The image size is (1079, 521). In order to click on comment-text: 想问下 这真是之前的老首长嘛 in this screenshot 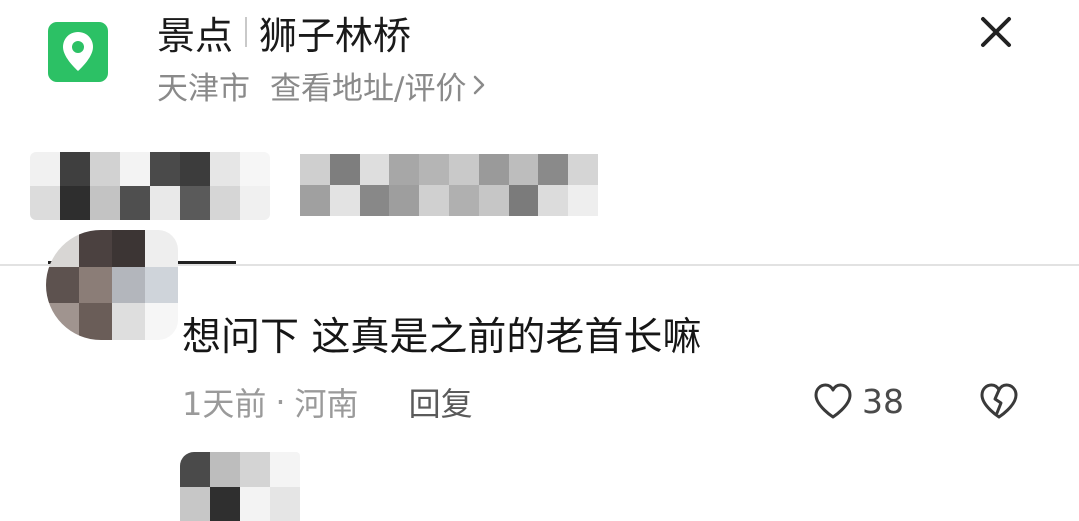, I will do `click(442, 337)`.